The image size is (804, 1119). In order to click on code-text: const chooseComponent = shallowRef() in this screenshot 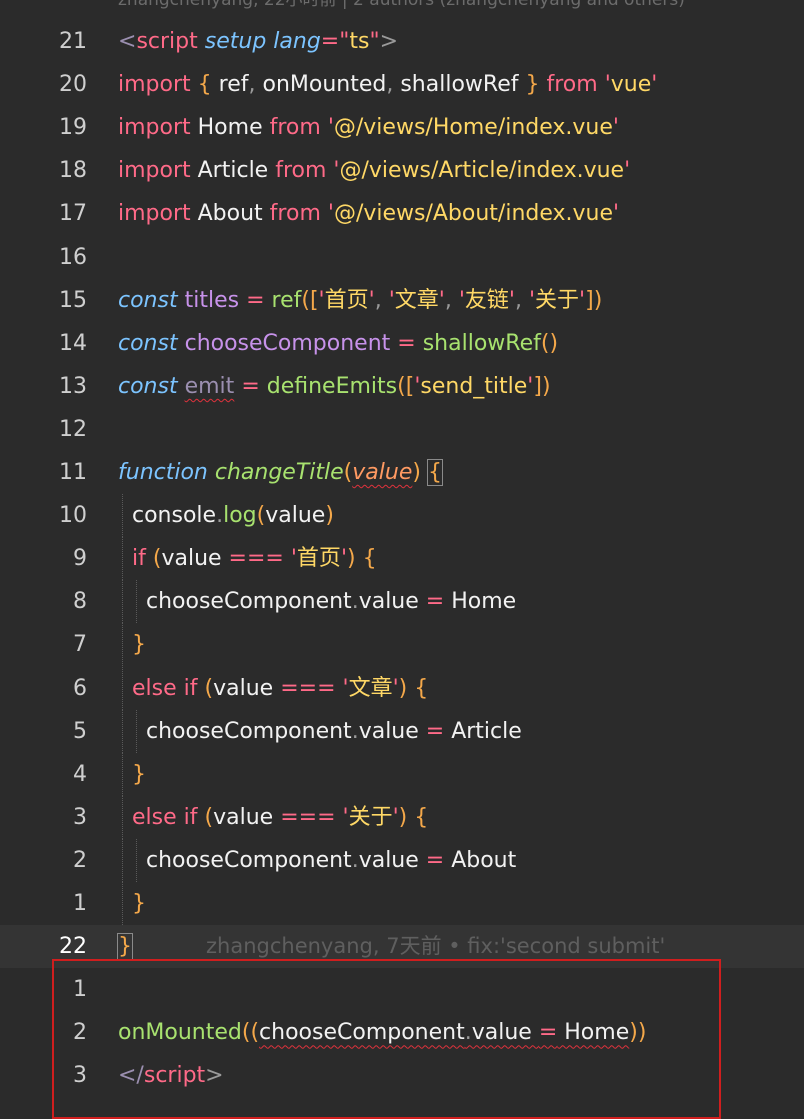, I will do `click(338, 343)`.